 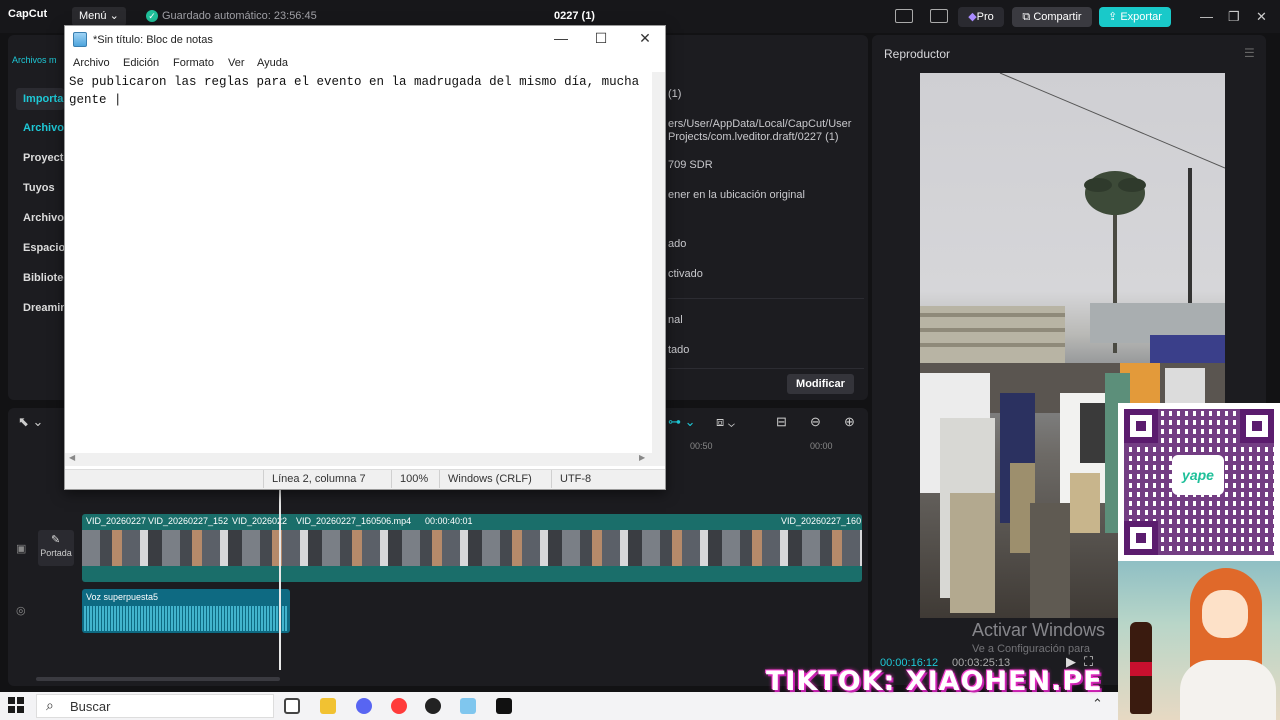 What do you see at coordinates (701, 446) in the screenshot?
I see `ruler-mark: 00:50` at bounding box center [701, 446].